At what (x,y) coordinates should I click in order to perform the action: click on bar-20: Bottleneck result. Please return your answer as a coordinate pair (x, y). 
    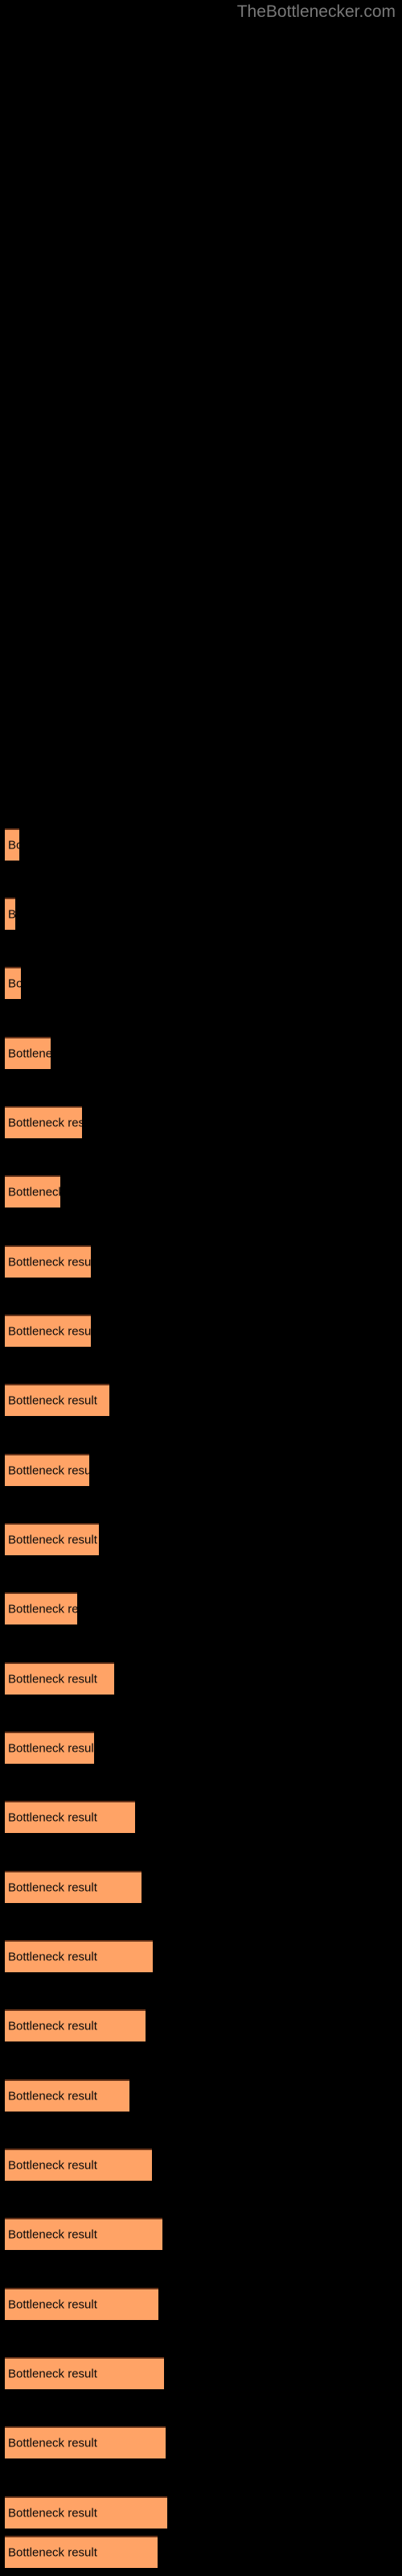
    Looking at the image, I should click on (78, 2165).